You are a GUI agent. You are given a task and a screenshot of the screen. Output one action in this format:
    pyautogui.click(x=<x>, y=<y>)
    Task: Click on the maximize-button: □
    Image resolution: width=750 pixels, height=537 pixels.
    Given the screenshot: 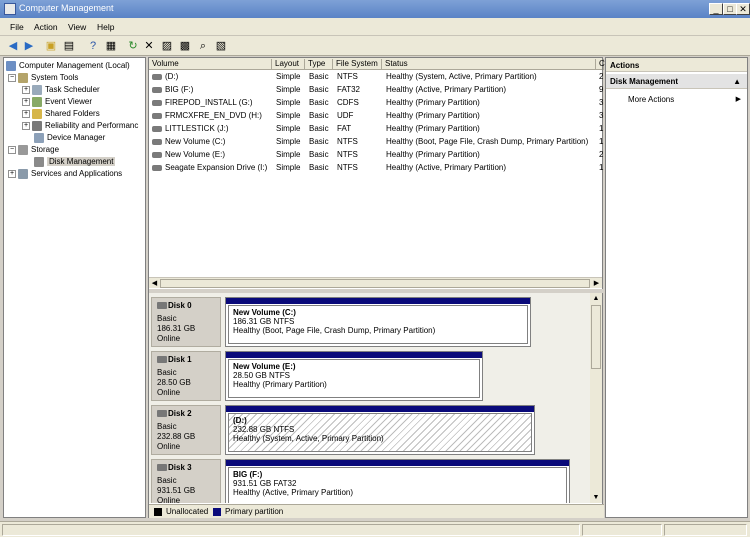 What is the action you would take?
    pyautogui.click(x=730, y=9)
    